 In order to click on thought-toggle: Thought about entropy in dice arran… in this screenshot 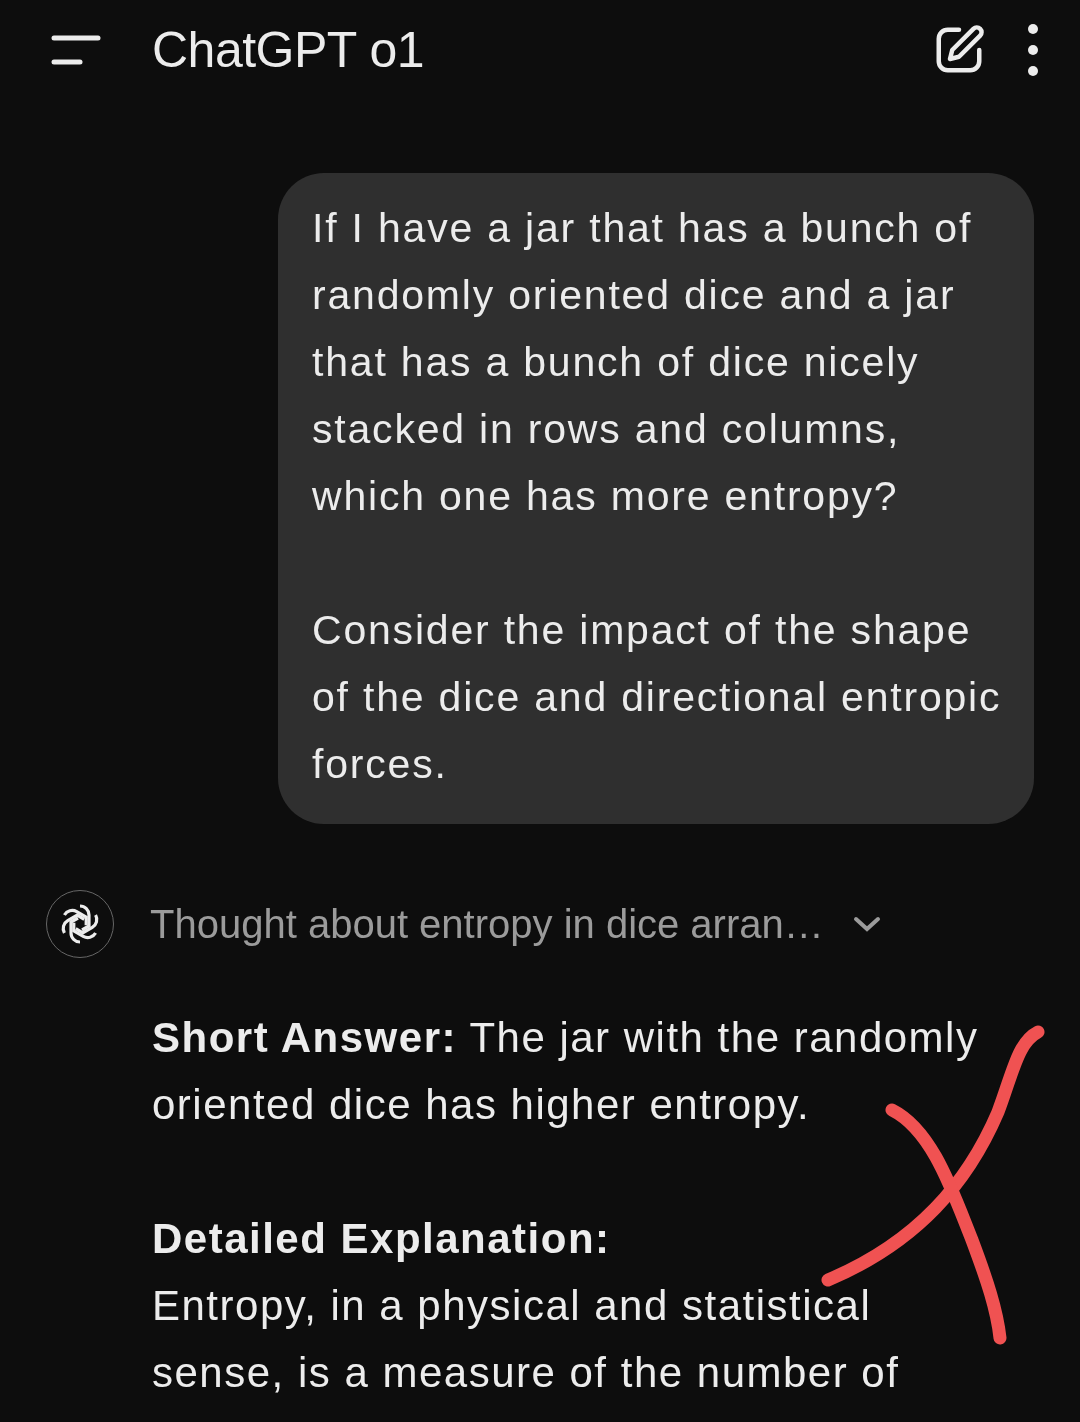, I will do `click(516, 924)`.